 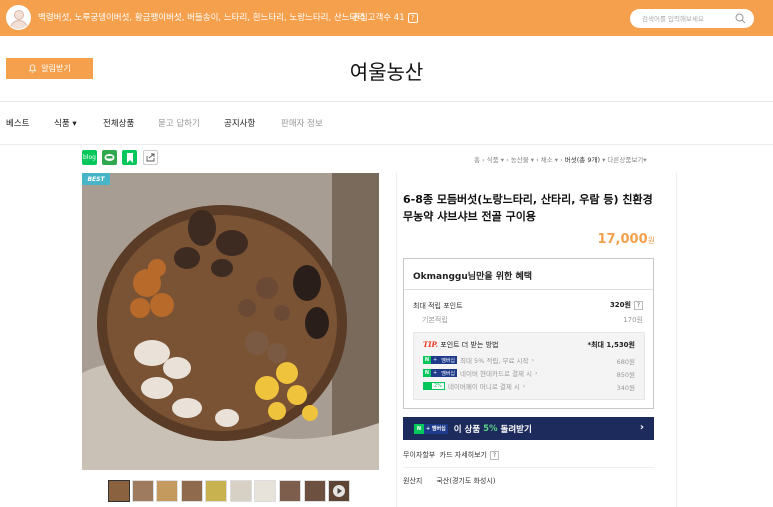 What do you see at coordinates (150, 157) in the screenshot?
I see `share-icon` at bounding box center [150, 157].